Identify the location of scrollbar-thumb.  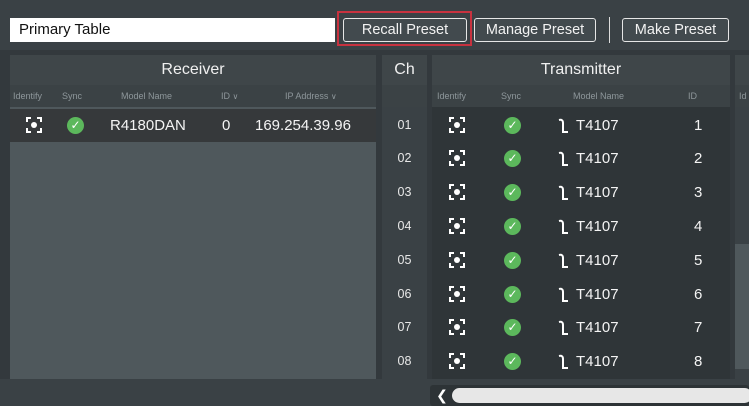
(600, 395).